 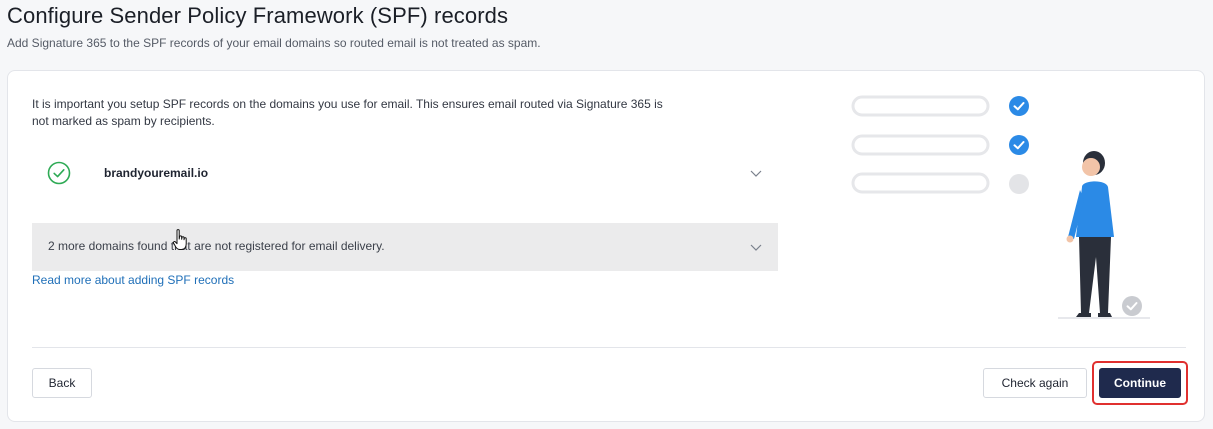 What do you see at coordinates (62, 383) in the screenshot?
I see `back-button: Back` at bounding box center [62, 383].